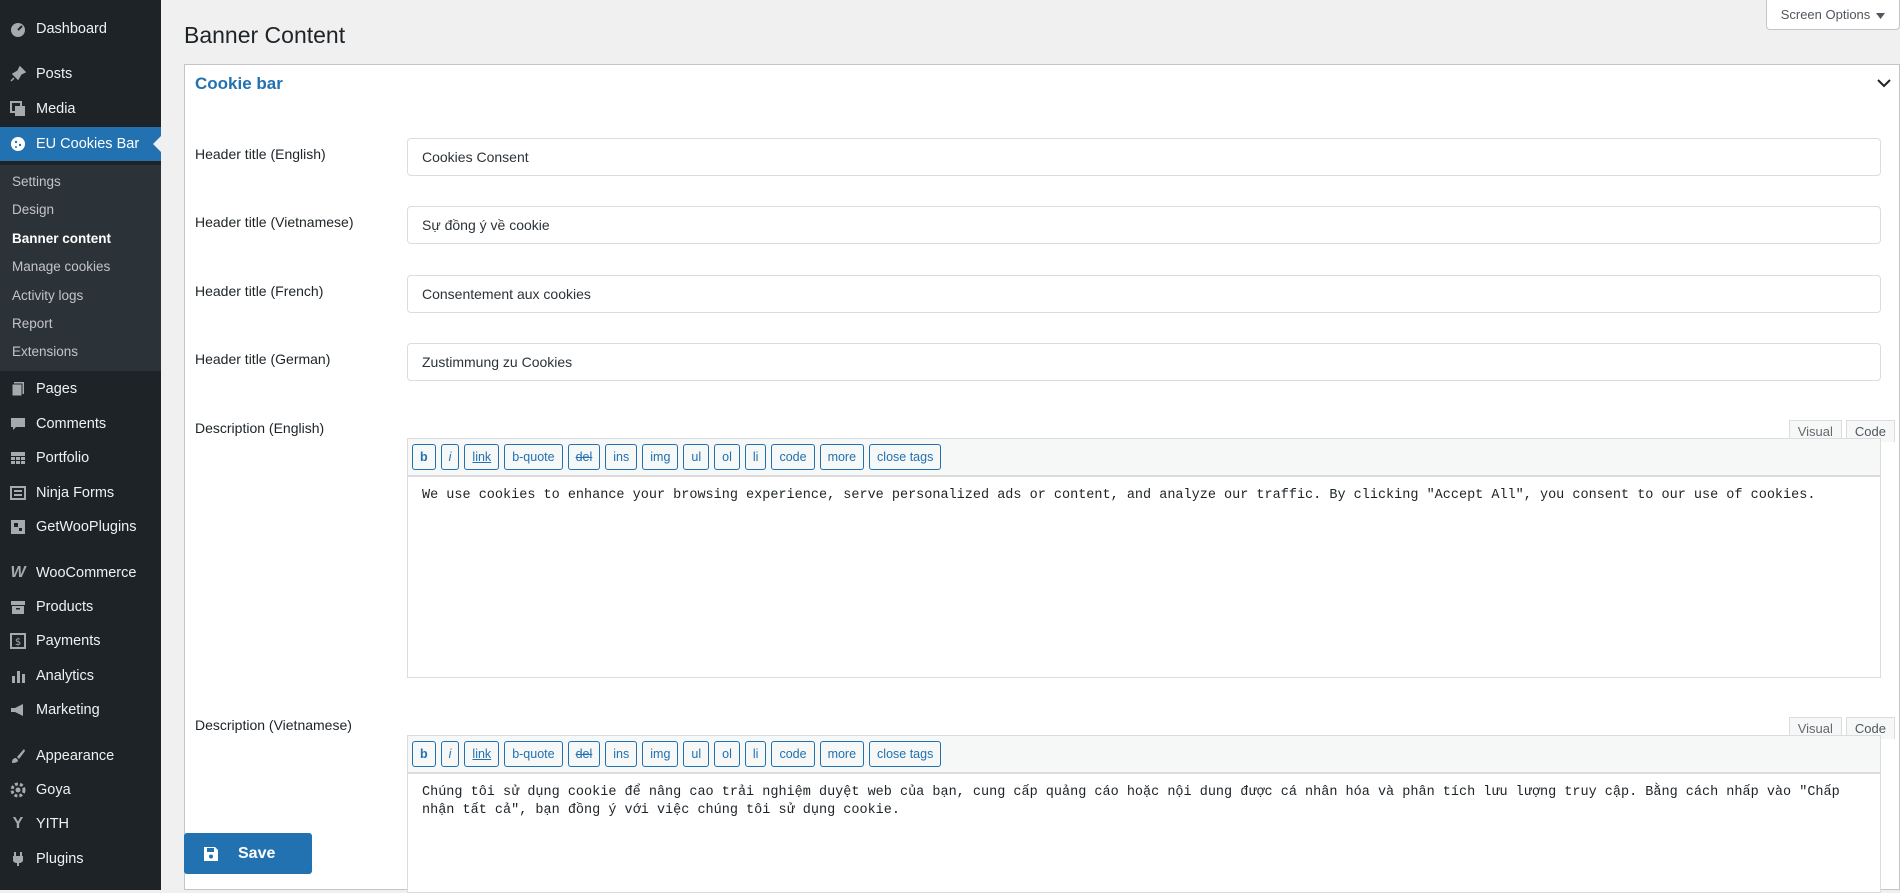 This screenshot has width=1900, height=893. I want to click on chart-icon, so click(18, 676).